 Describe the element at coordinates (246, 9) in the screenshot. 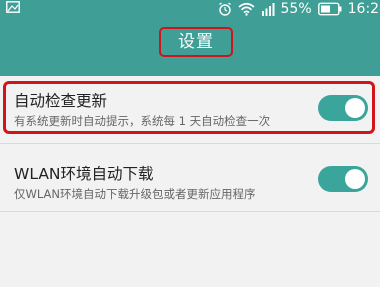

I see `wifi-icon` at that location.